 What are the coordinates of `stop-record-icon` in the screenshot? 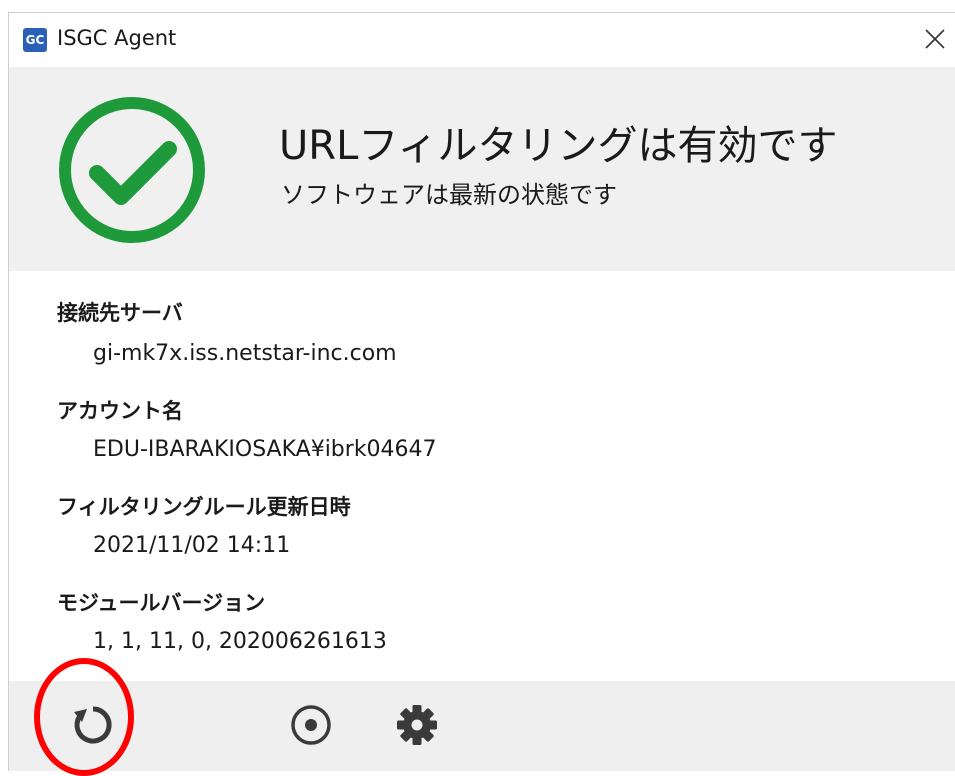 It's located at (311, 725).